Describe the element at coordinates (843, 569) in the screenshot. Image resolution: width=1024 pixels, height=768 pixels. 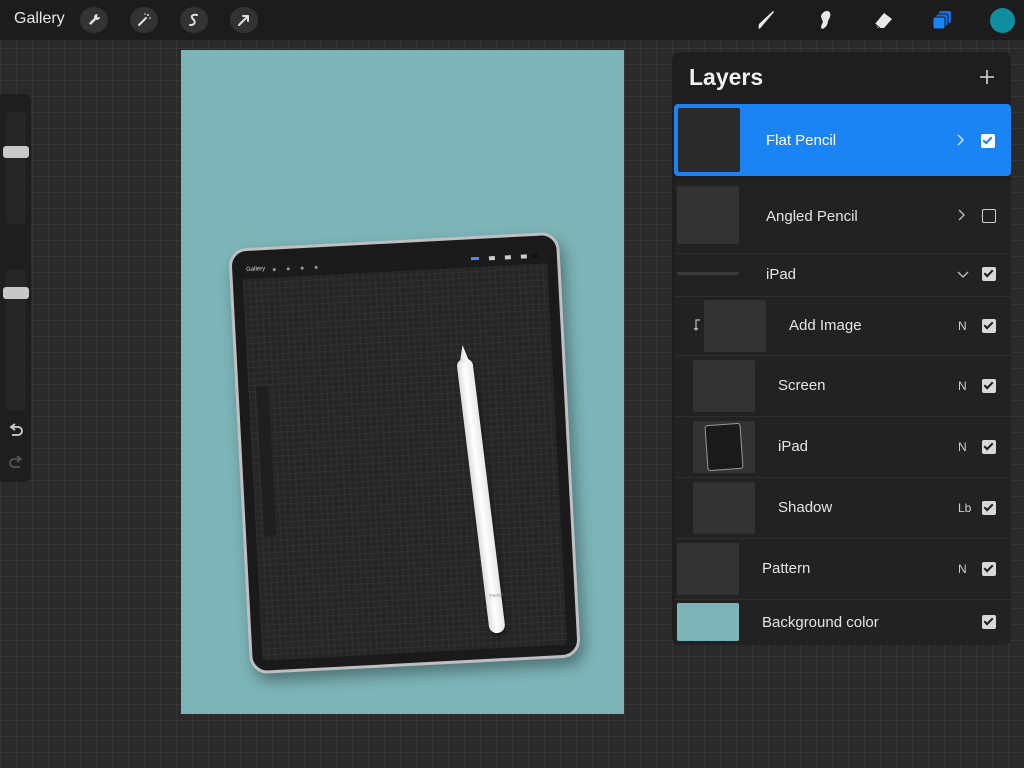
I see `layer-pattern: Pattern N` at that location.